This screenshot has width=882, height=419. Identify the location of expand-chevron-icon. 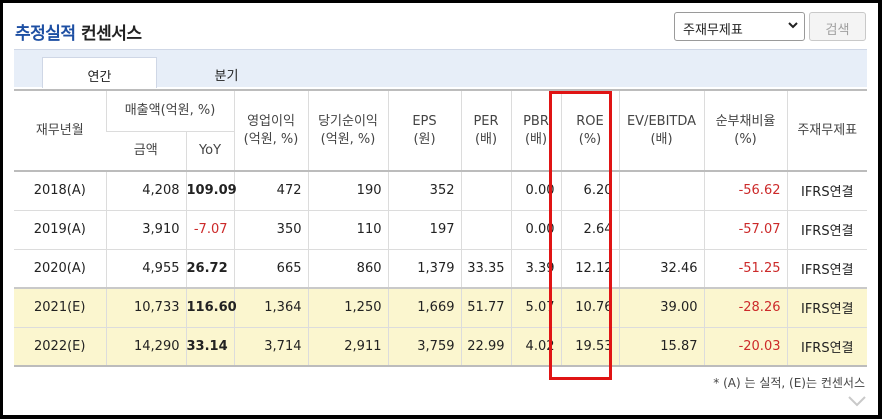
(857, 401).